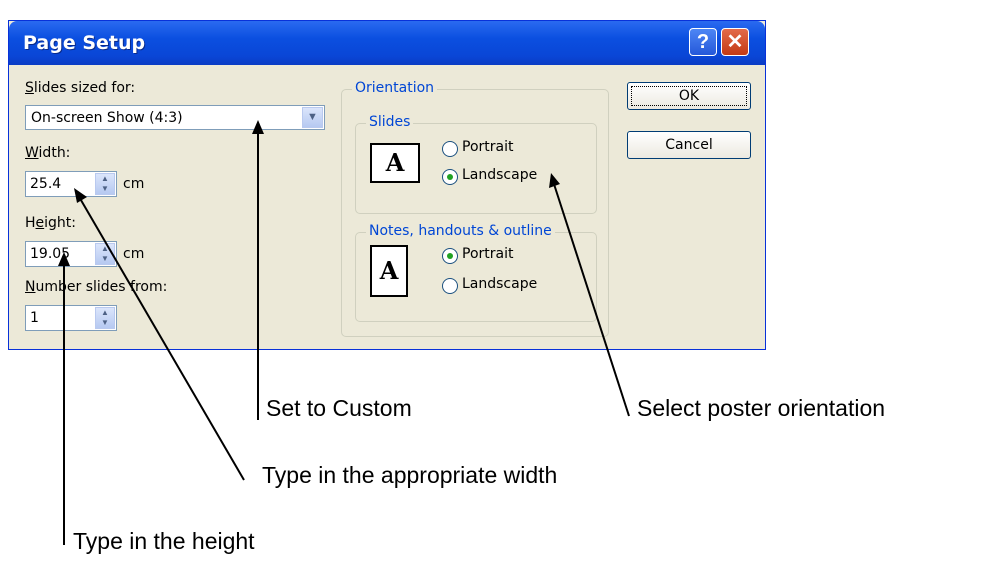 The height and width of the screenshot is (561, 983). Describe the element at coordinates (410, 475) in the screenshot. I see `annotation-width: Type in the appropriate width` at that location.